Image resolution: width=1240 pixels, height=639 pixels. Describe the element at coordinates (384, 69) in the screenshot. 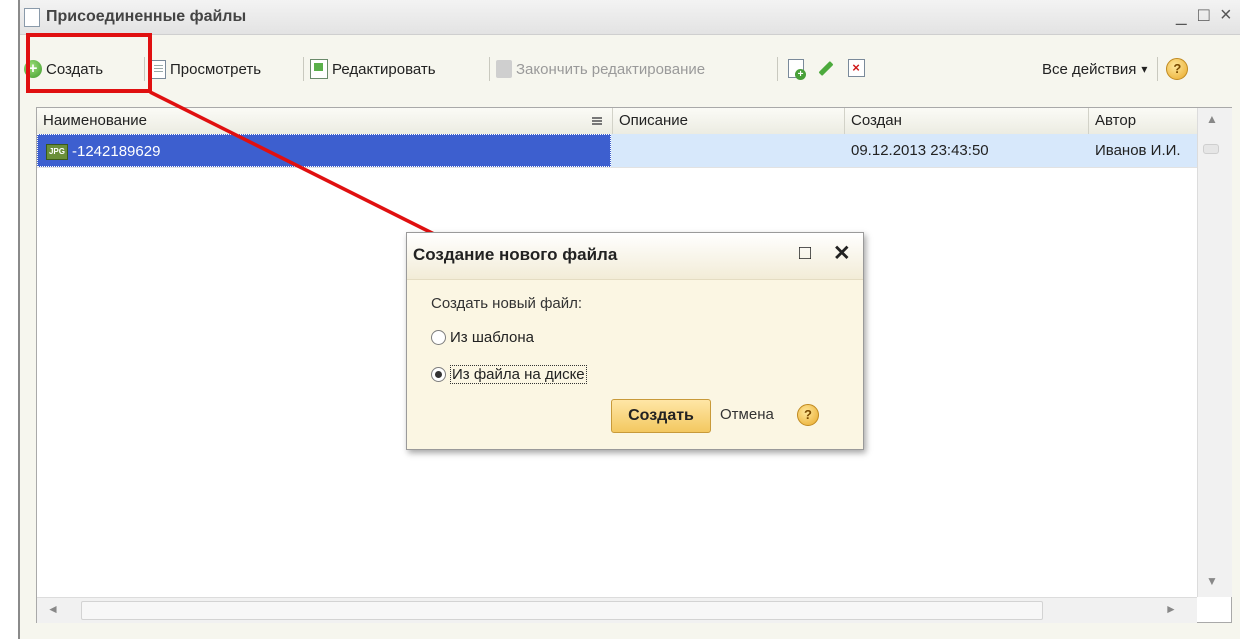

I see `edit-button-label: Редактировать` at that location.